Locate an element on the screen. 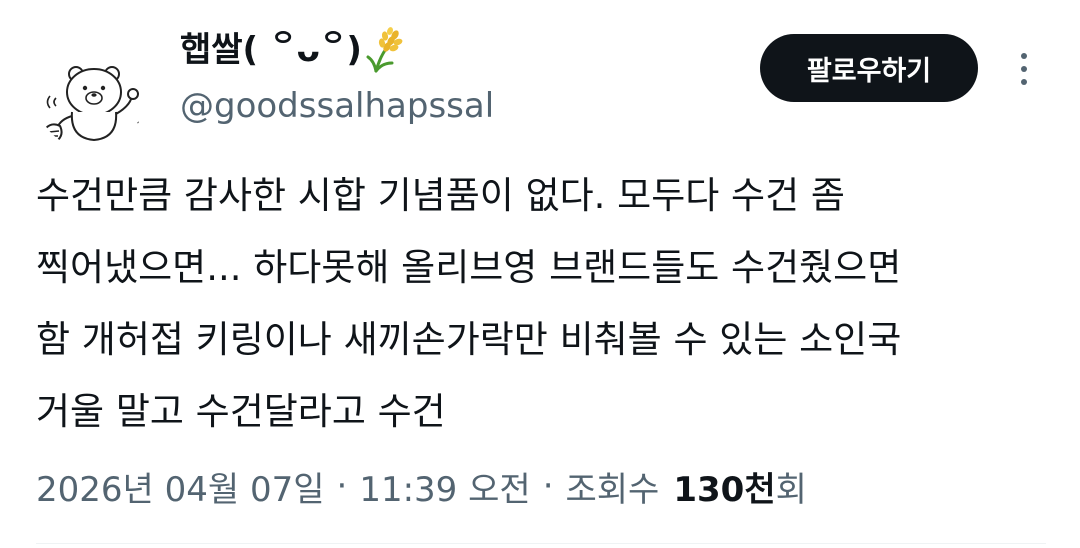  author-handle: @goodssalhapssal is located at coordinates (337, 106).